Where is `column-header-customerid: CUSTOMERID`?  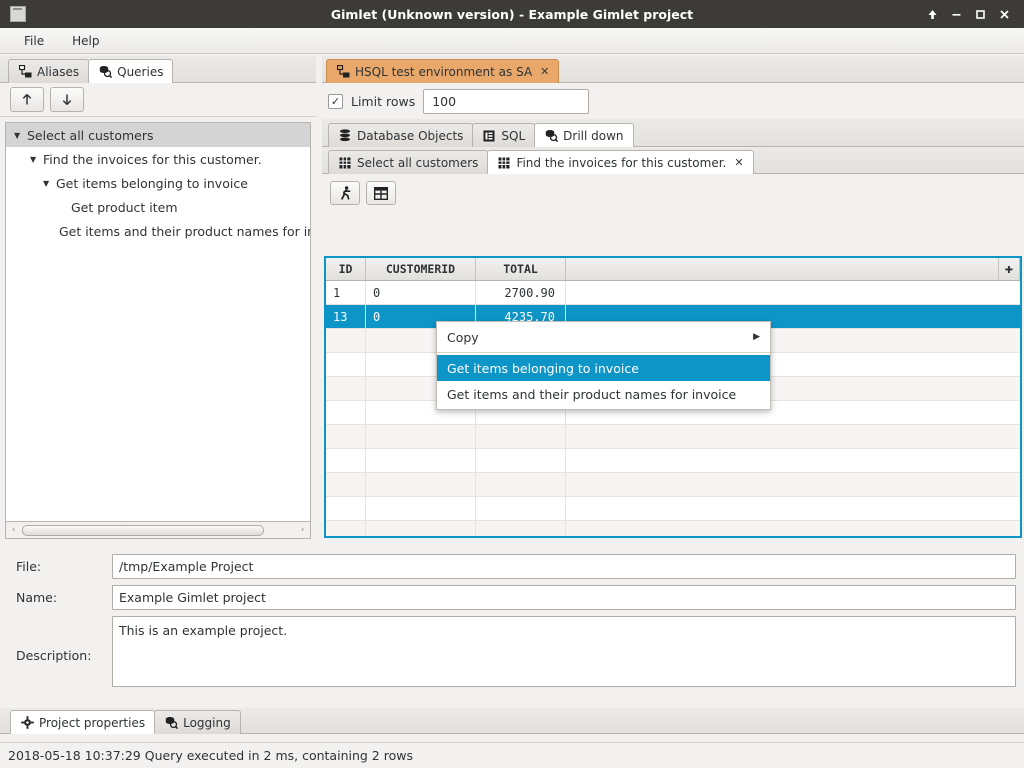
column-header-customerid: CUSTOMERID is located at coordinates (421, 269).